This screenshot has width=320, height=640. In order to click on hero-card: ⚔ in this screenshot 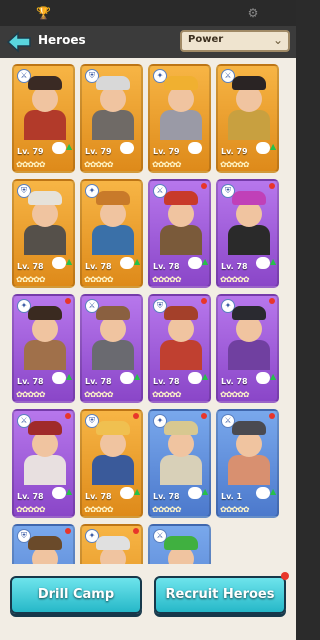, I will do `click(179, 544)`.